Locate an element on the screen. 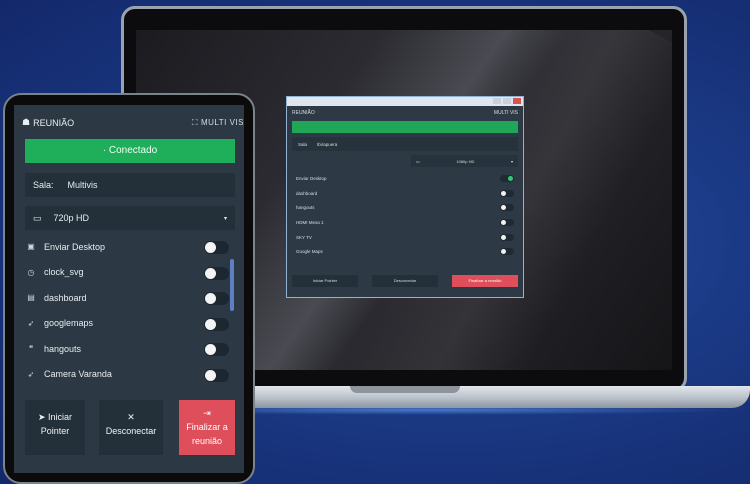 This screenshot has width=750, height=484. resolution-select: ▭ 720p HD ▾ is located at coordinates (130, 218).